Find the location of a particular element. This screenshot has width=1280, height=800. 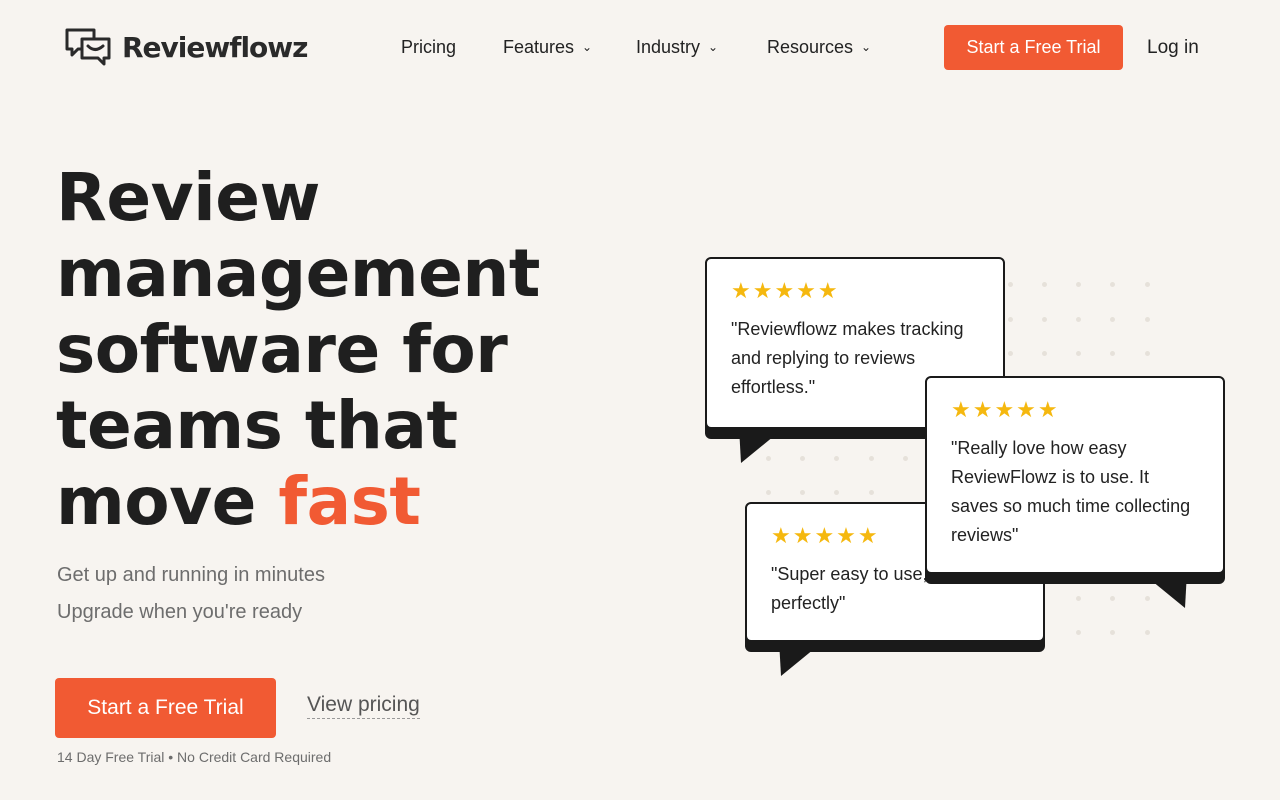

nav-features-label: Features is located at coordinates (539, 47).